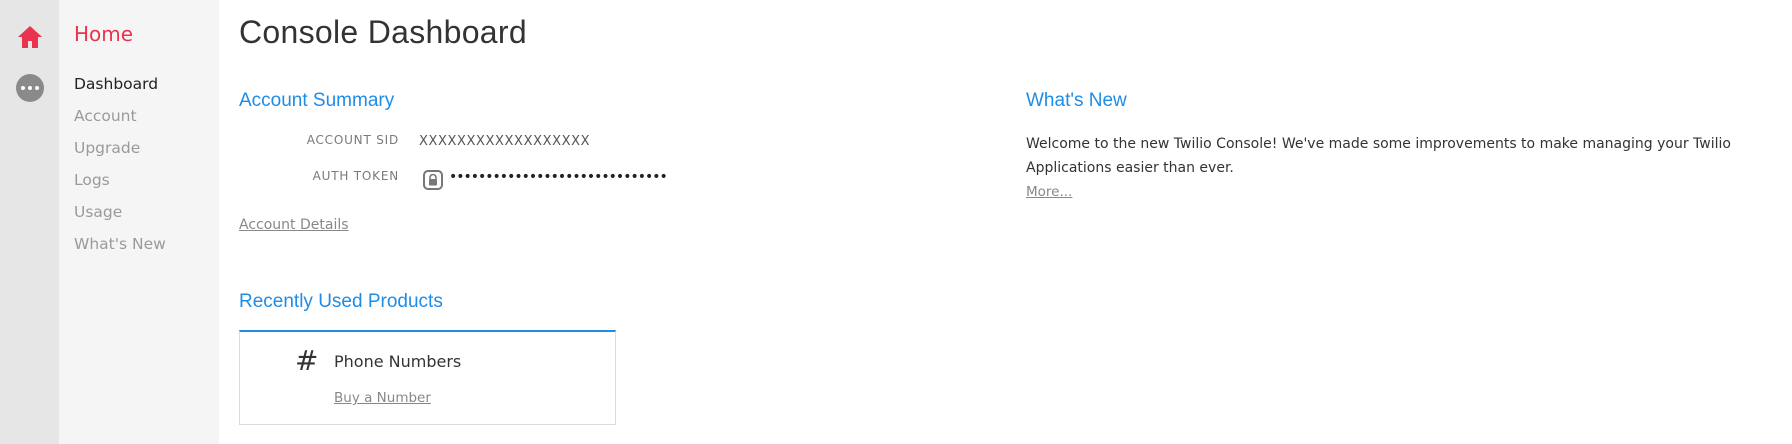 The height and width of the screenshot is (444, 1792). Describe the element at coordinates (427, 377) in the screenshot. I see `product-card: # Phone Numbers Buy a Number` at that location.